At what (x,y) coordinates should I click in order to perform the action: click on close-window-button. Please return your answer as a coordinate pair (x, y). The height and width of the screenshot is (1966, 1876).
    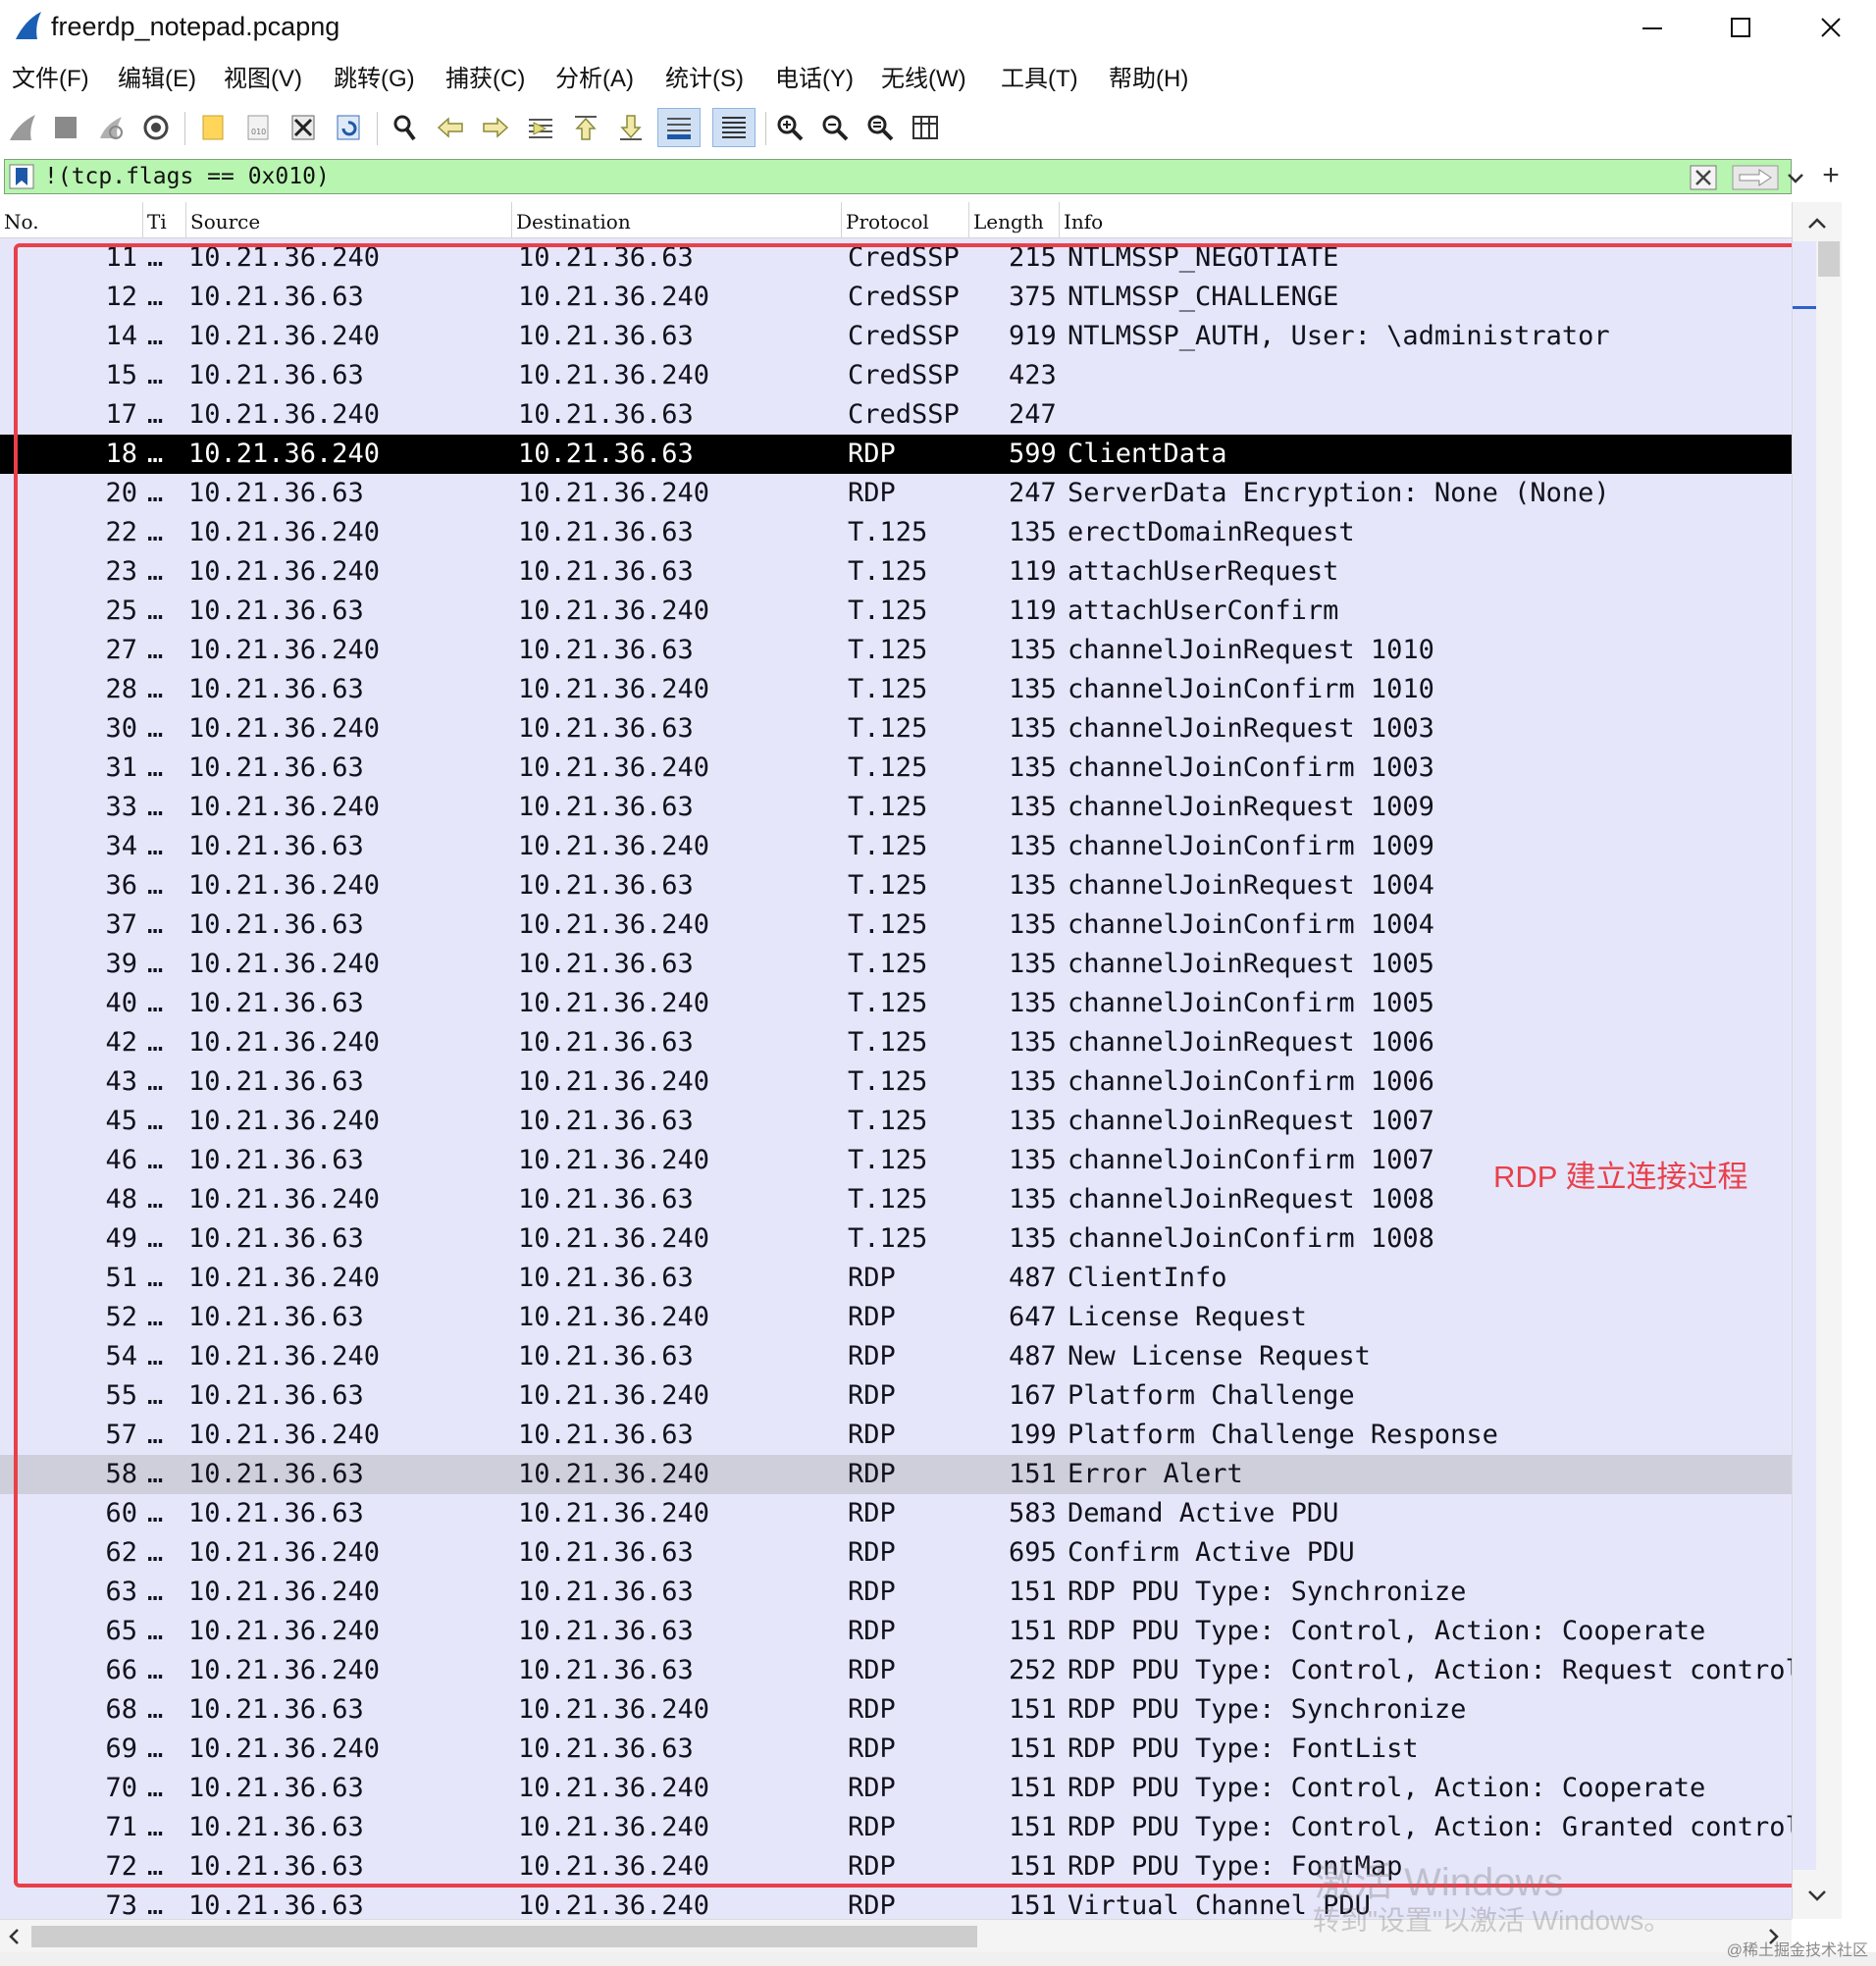
    Looking at the image, I should click on (1830, 27).